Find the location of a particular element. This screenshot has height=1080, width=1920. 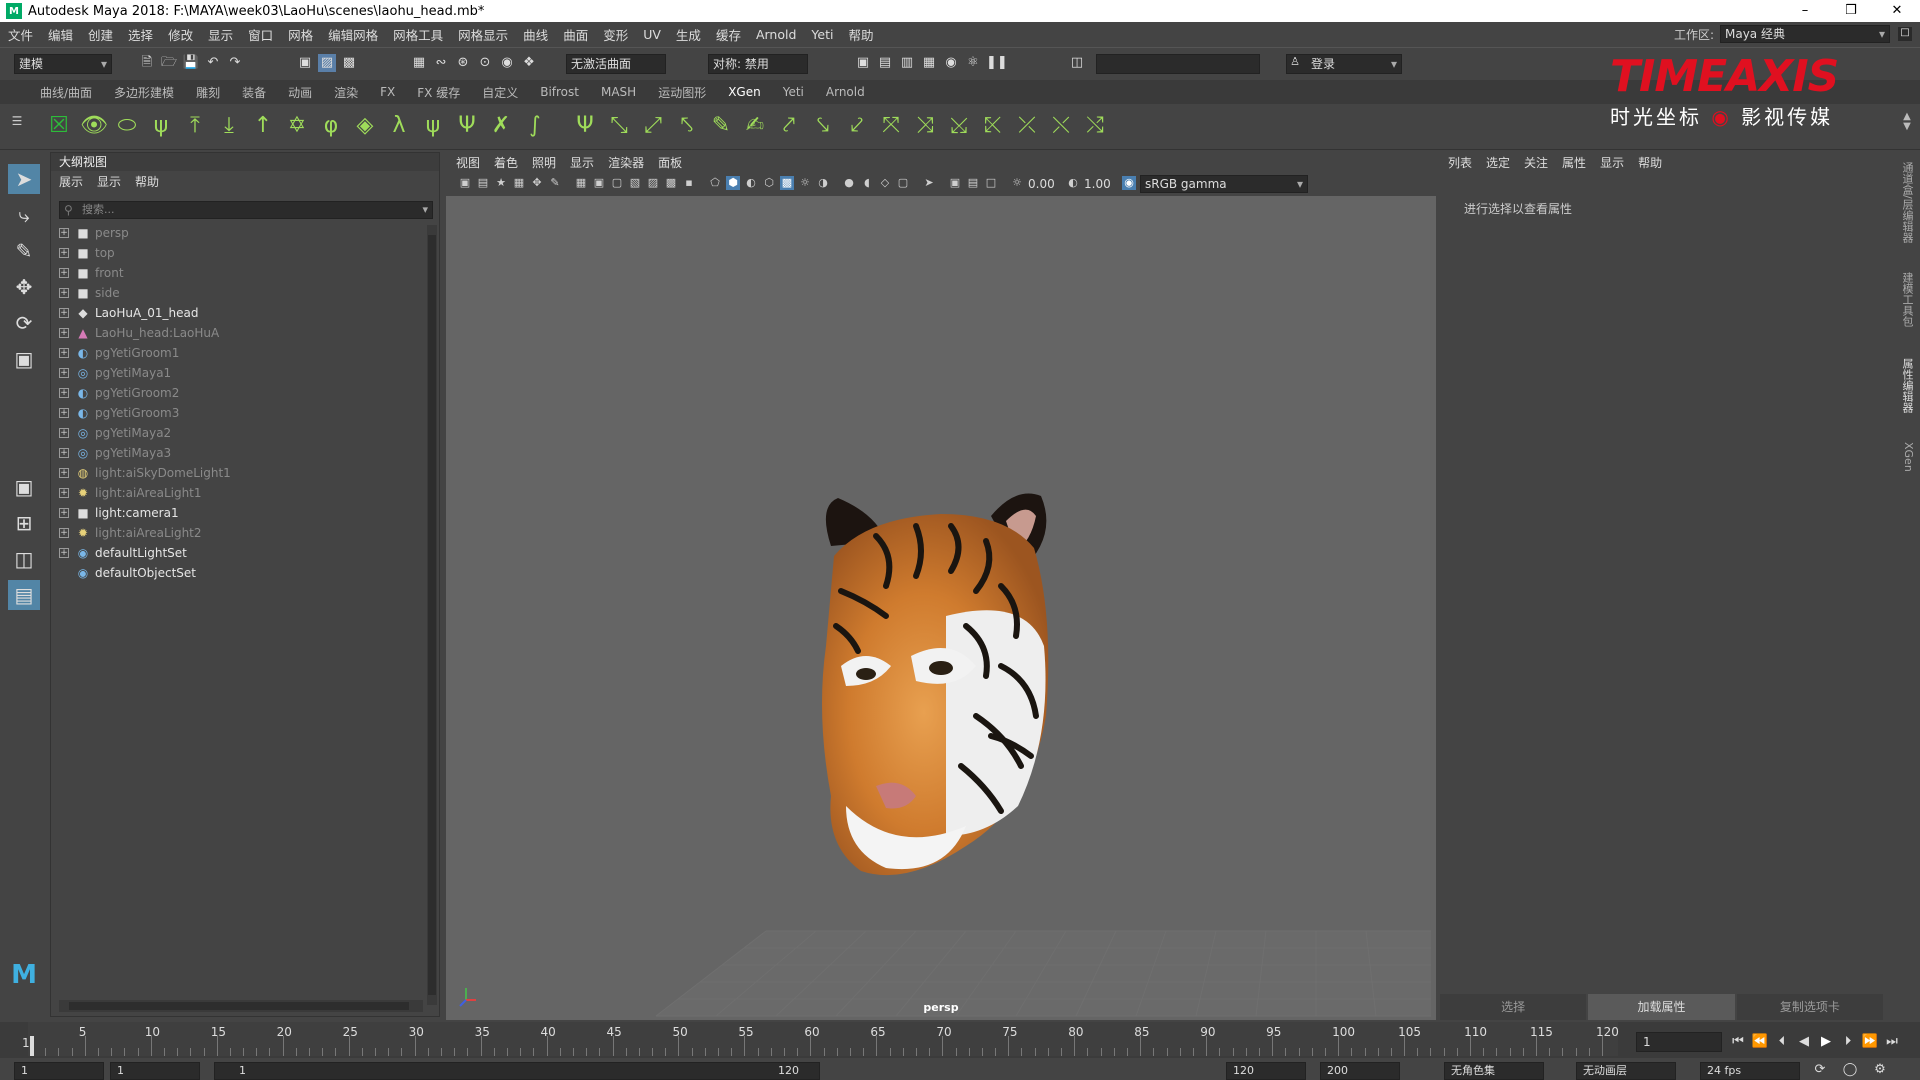

select-object-icon: ▨ is located at coordinates (327, 63).